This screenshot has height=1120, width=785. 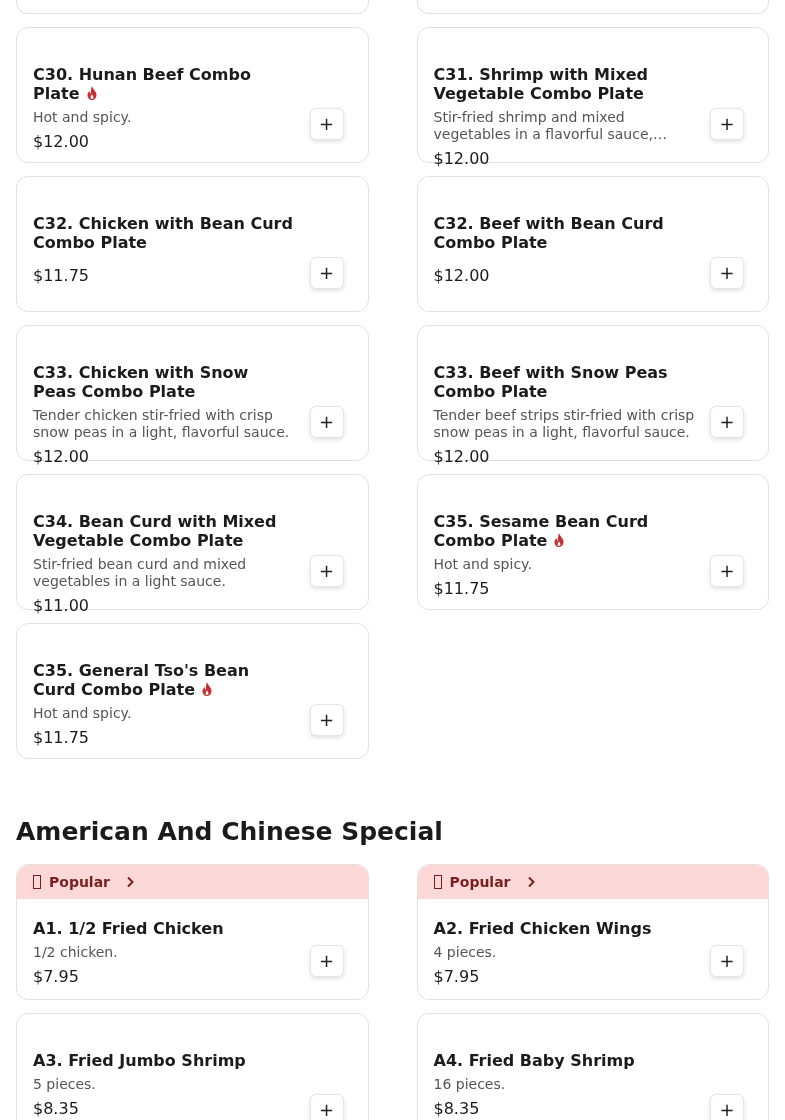 What do you see at coordinates (465, 952) in the screenshot?
I see `dish-description: 4 pieces.` at bounding box center [465, 952].